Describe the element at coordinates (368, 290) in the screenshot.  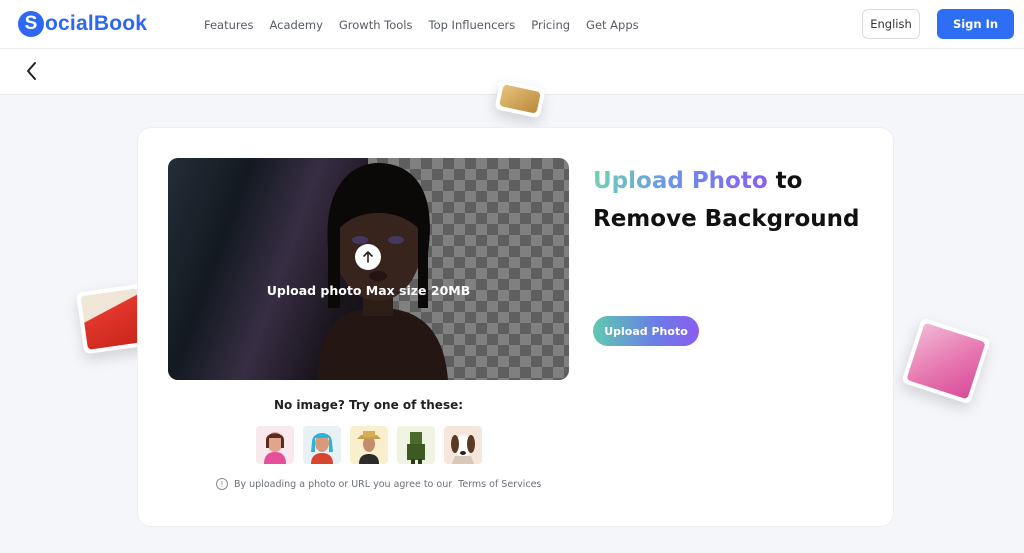
I see `upload-hint-text: Upload photo Max size 20MB` at that location.